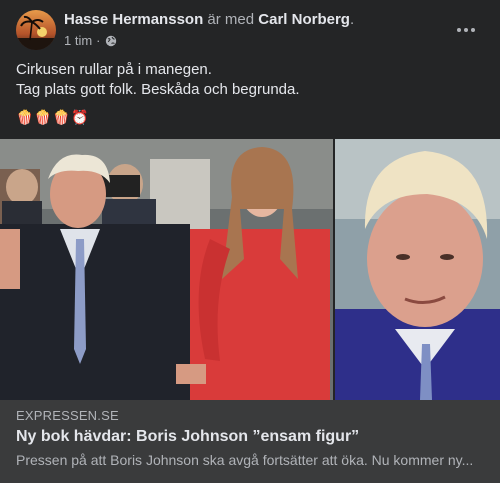 The image size is (500, 483). I want to click on post-text-line-1: Cirkusen rullar på i manegen., so click(114, 69).